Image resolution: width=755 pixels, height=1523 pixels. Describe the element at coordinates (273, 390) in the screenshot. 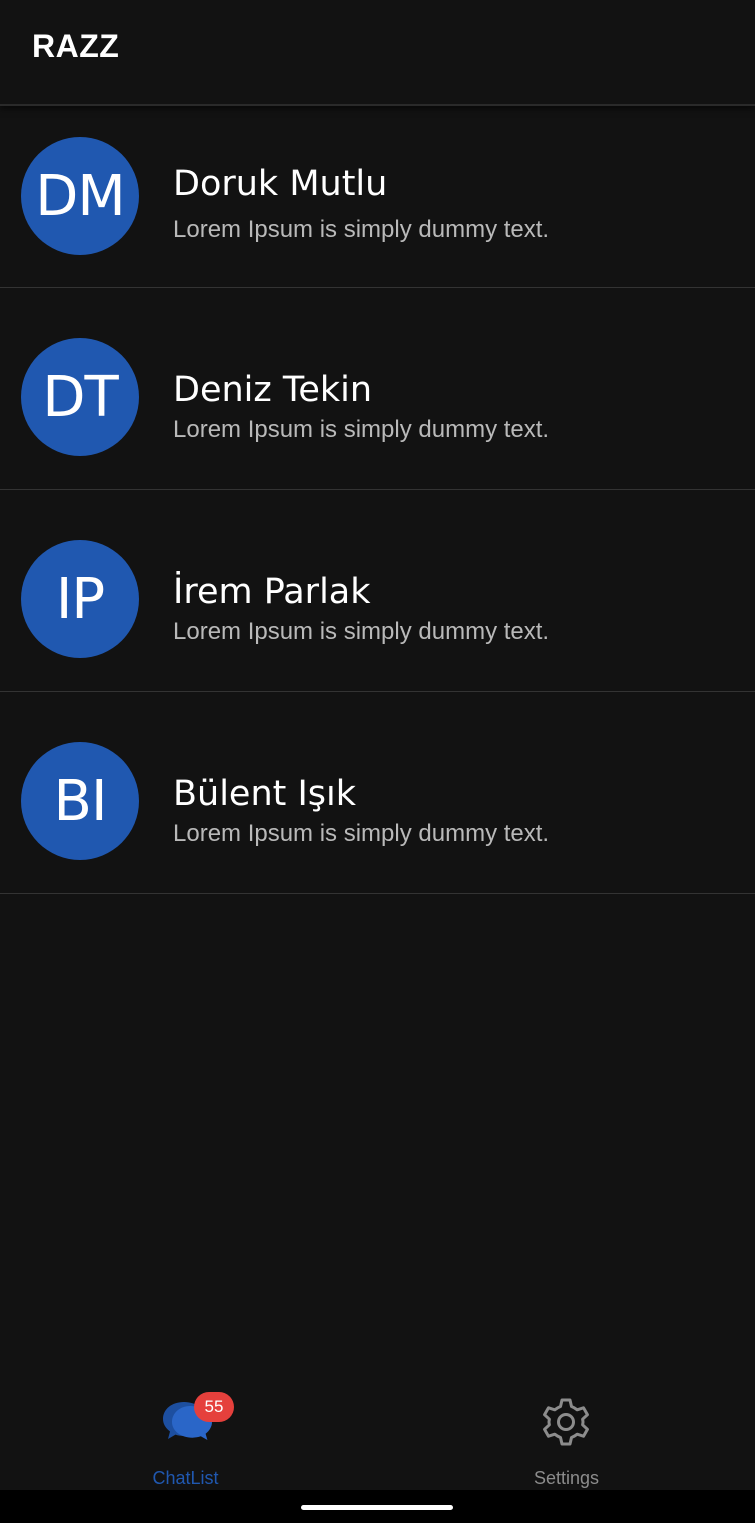

I see `chat-name: Deniz Tekin` at that location.